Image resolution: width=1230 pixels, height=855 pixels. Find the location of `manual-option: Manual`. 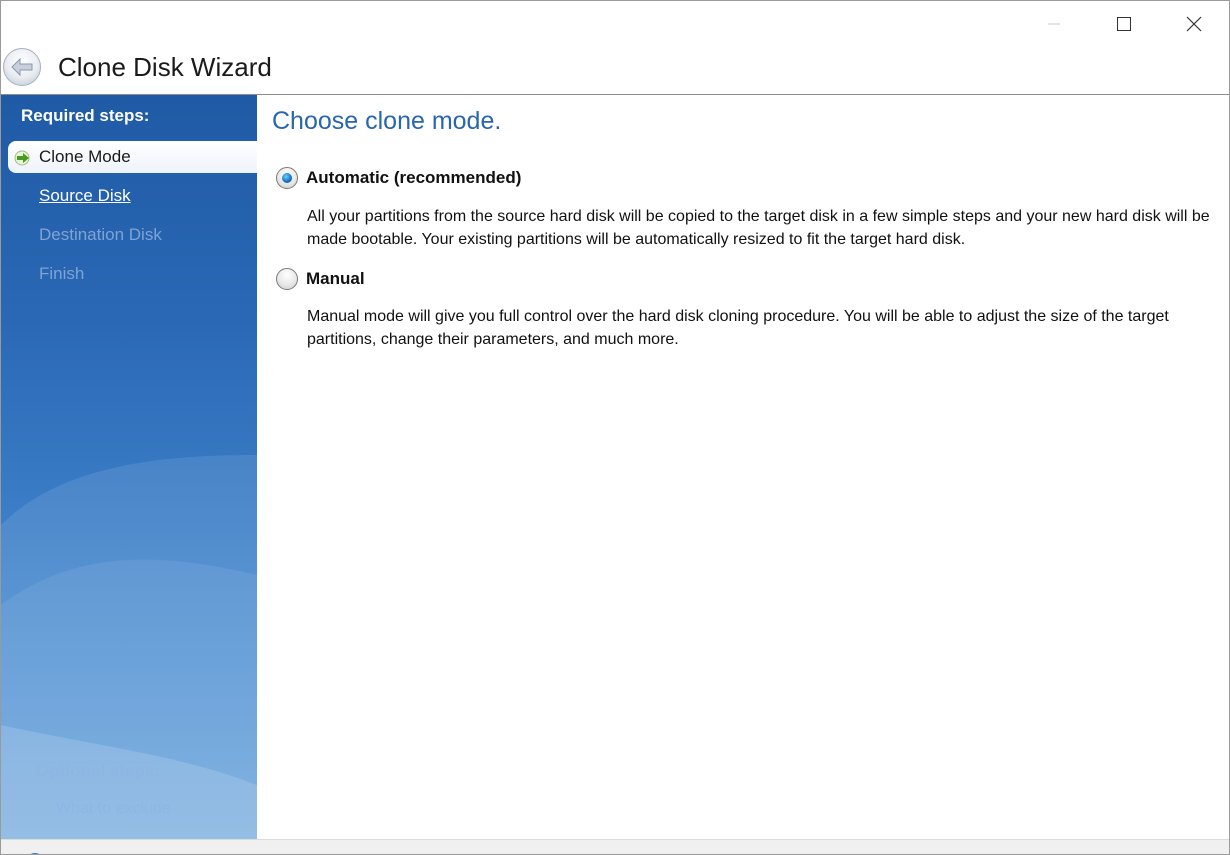

manual-option: Manual is located at coordinates (320, 279).